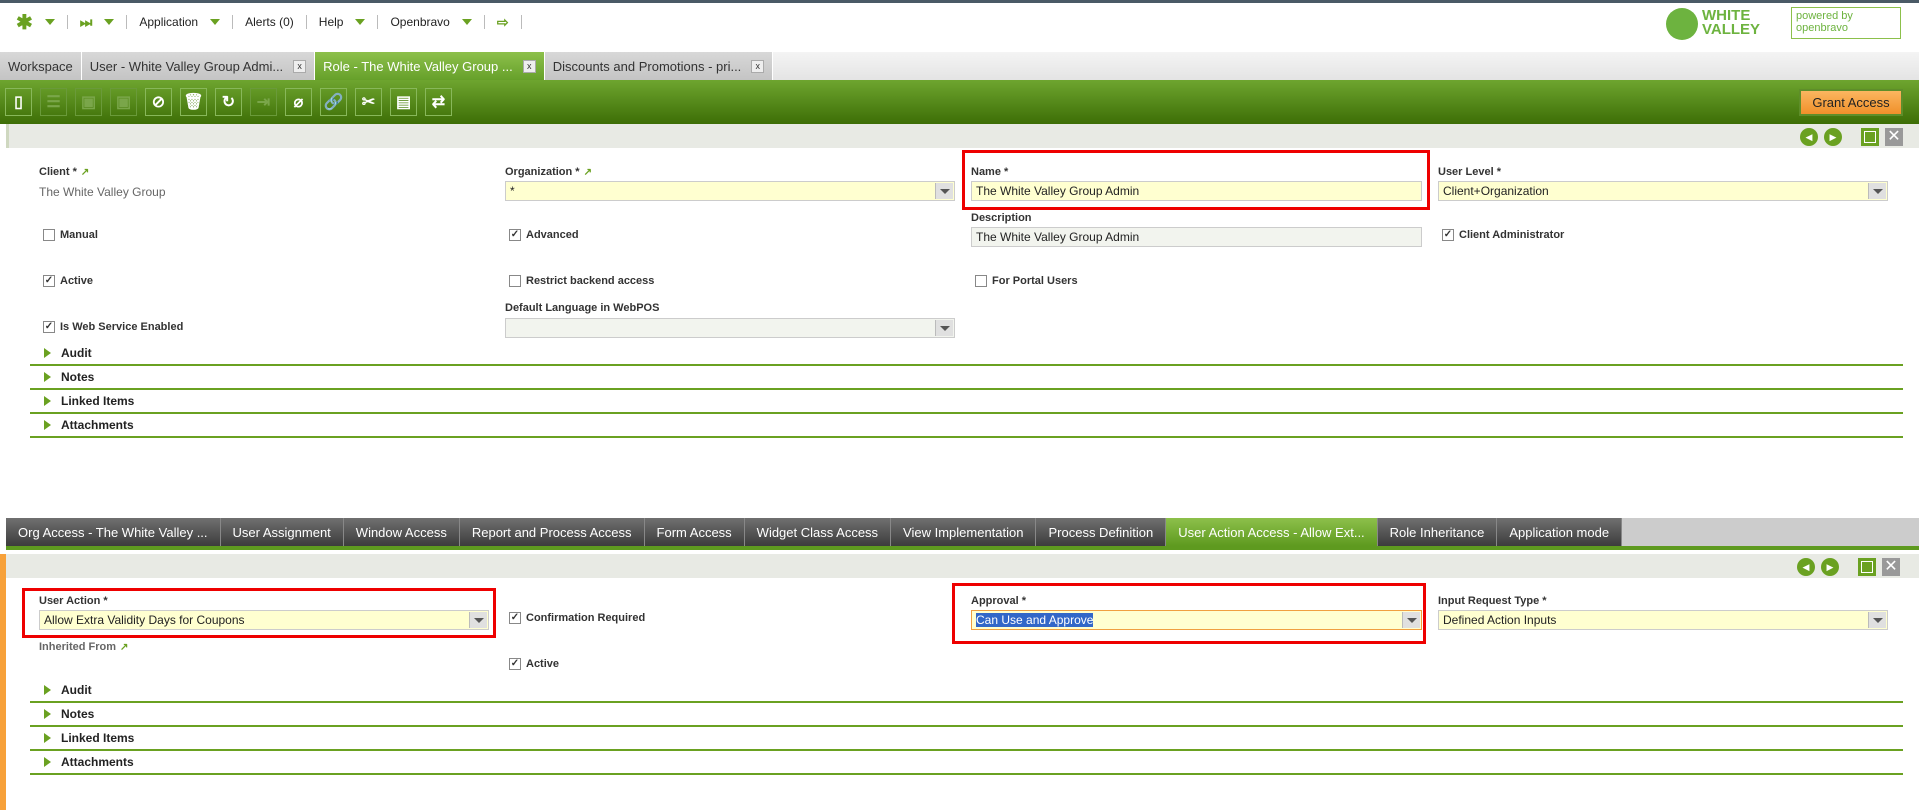 The image size is (1919, 810). What do you see at coordinates (1196, 237) in the screenshot?
I see `description-input: The White Valley Group Admin` at bounding box center [1196, 237].